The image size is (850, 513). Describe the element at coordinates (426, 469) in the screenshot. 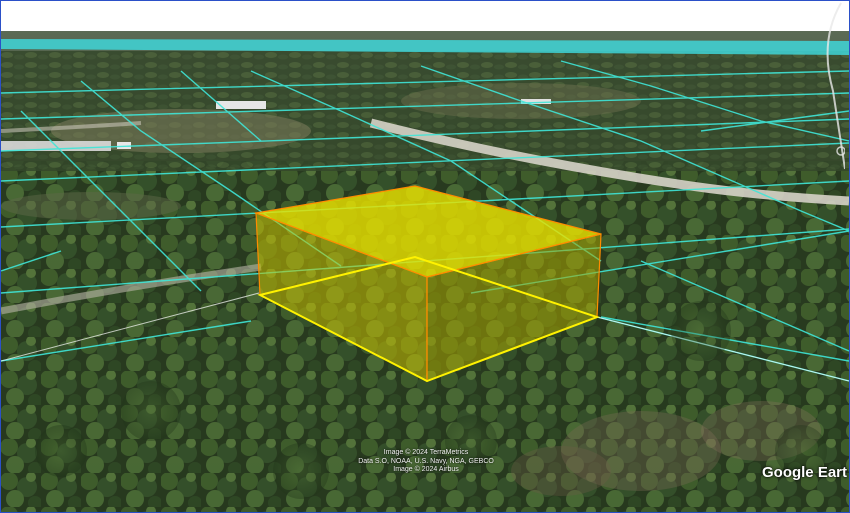

I see `attribution-line: Image © 2024 Airbus` at that location.